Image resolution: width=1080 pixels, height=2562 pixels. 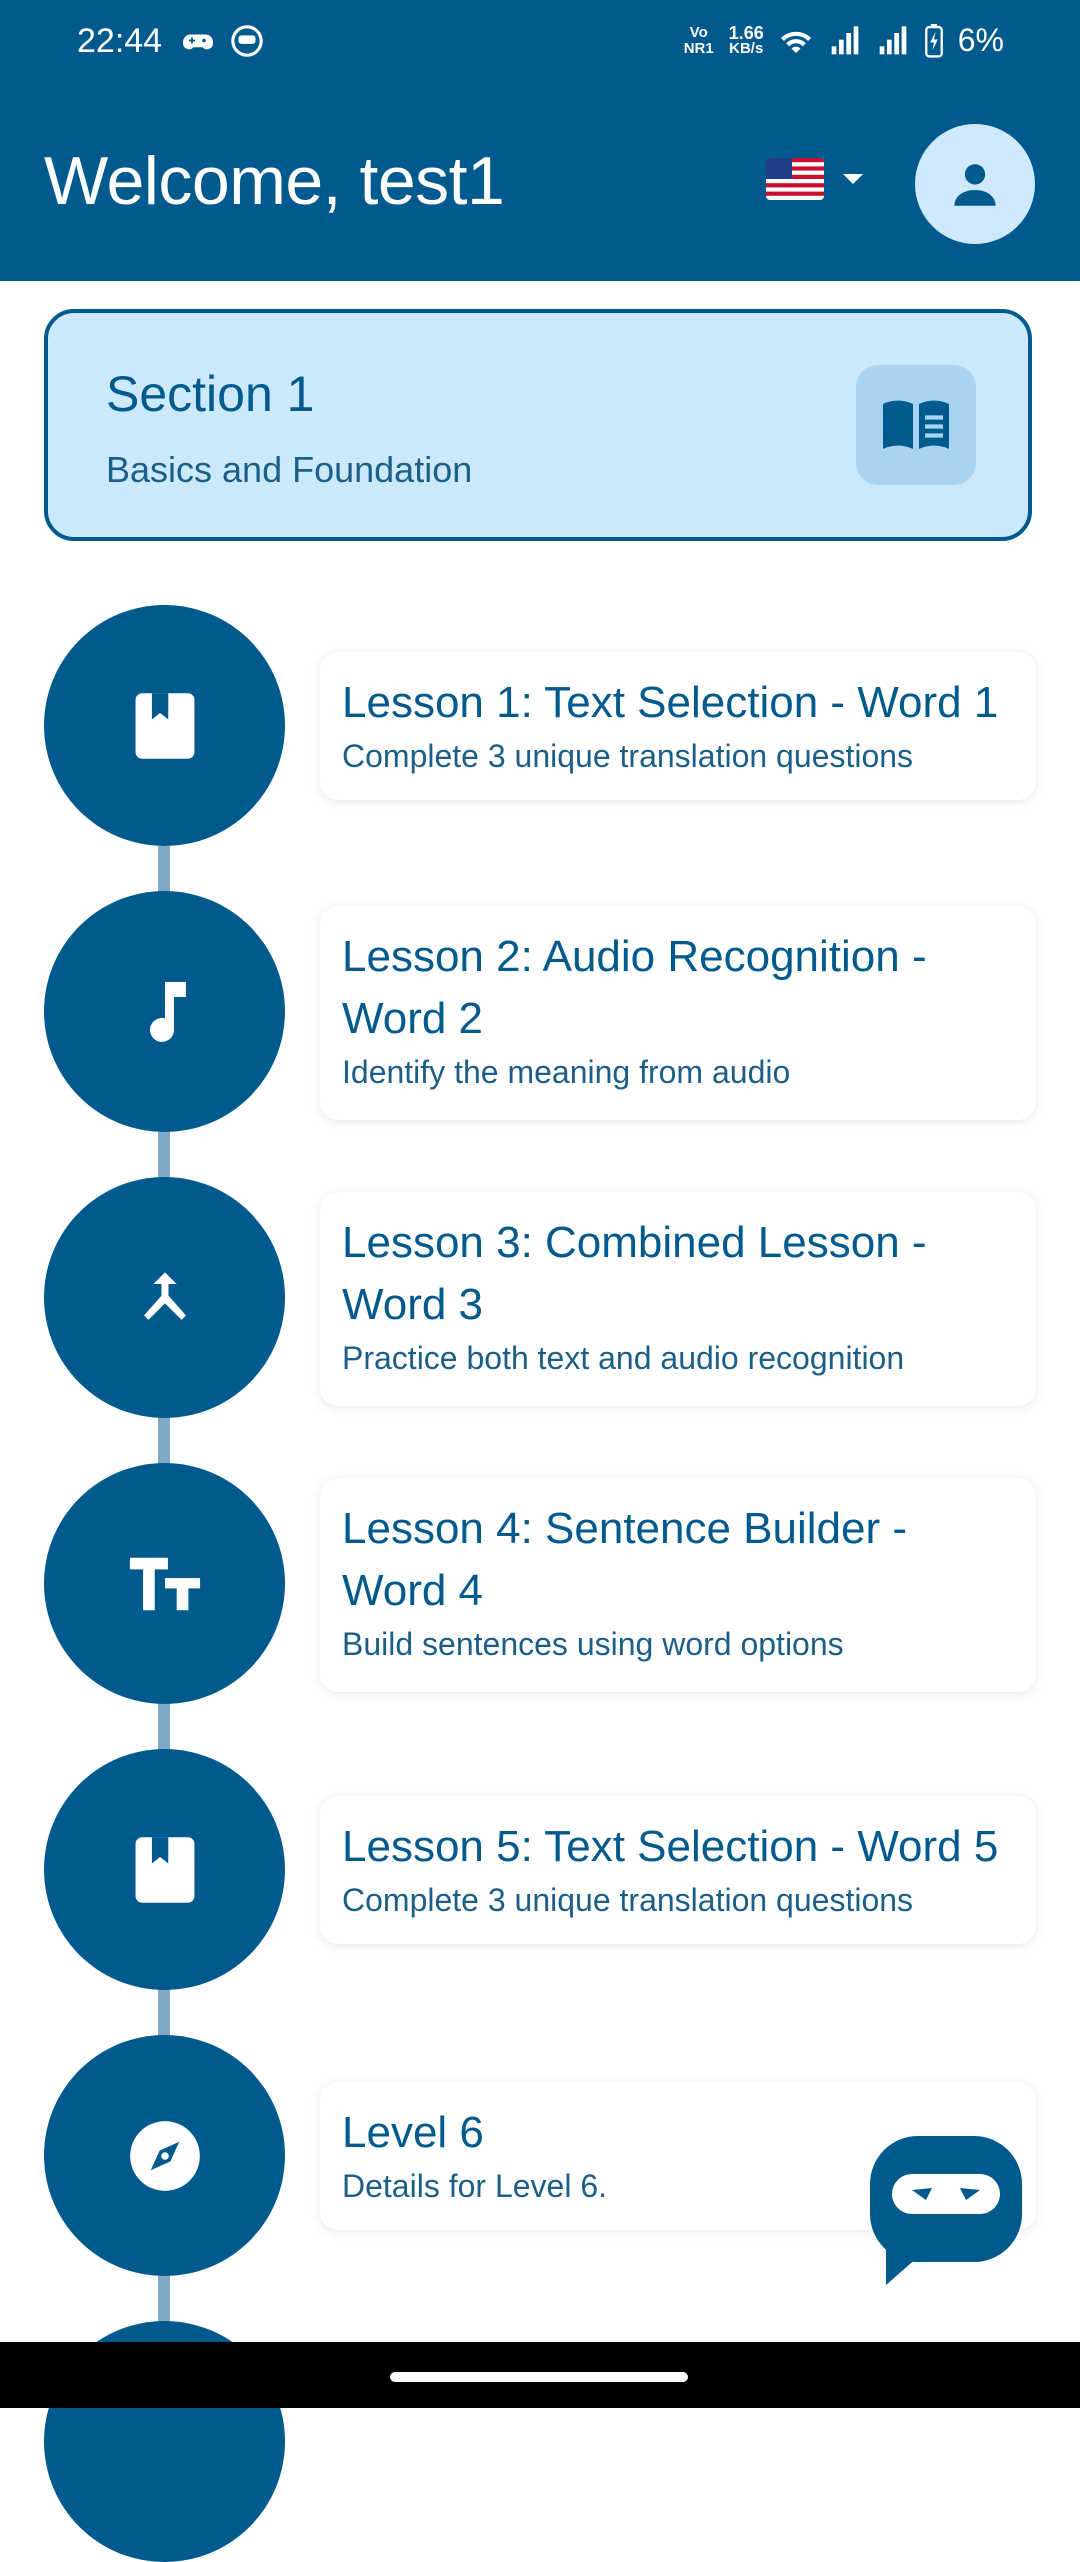 What do you see at coordinates (698, 40) in the screenshot?
I see `network-tag: Vo NR1` at bounding box center [698, 40].